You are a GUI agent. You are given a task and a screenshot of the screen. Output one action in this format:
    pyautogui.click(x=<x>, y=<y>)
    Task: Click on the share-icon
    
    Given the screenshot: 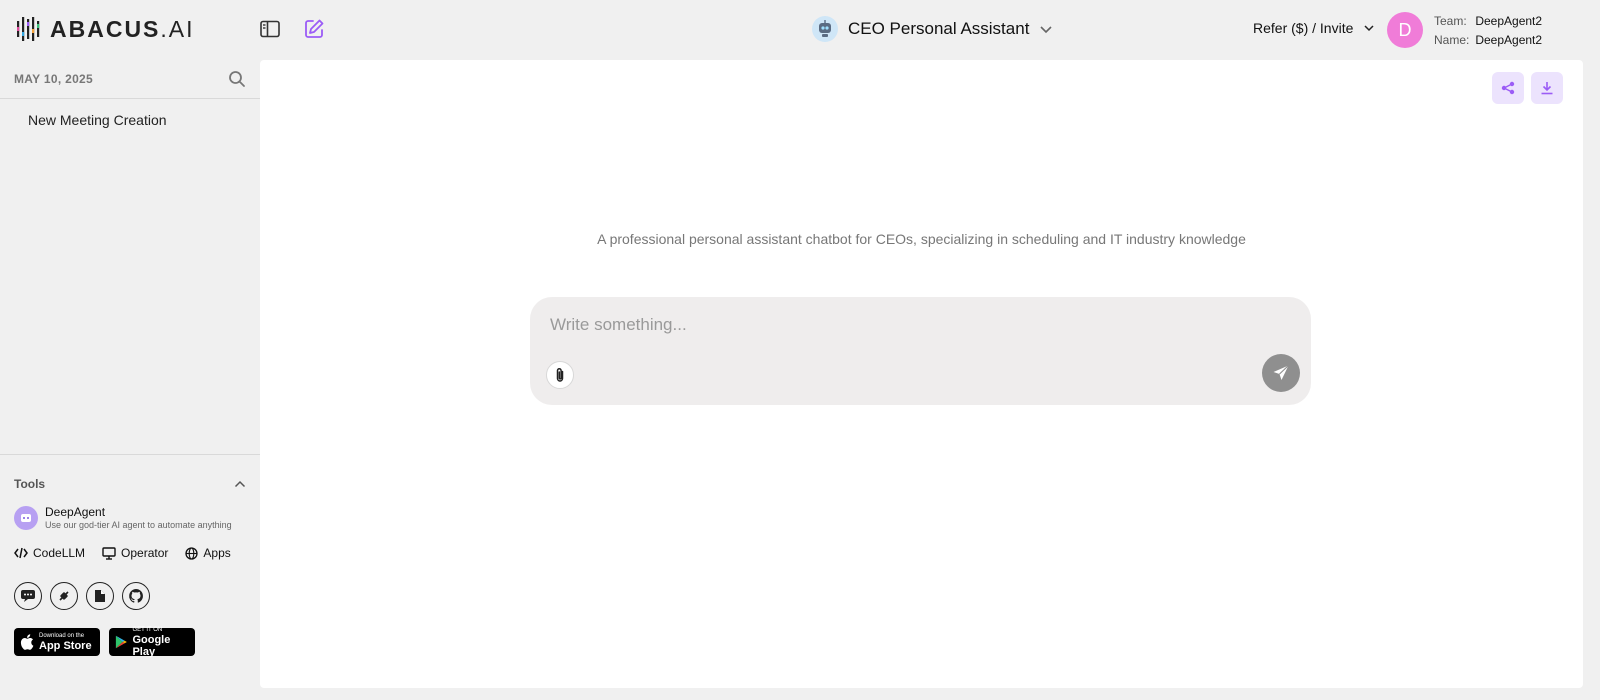 What is the action you would take?
    pyautogui.click(x=1508, y=88)
    